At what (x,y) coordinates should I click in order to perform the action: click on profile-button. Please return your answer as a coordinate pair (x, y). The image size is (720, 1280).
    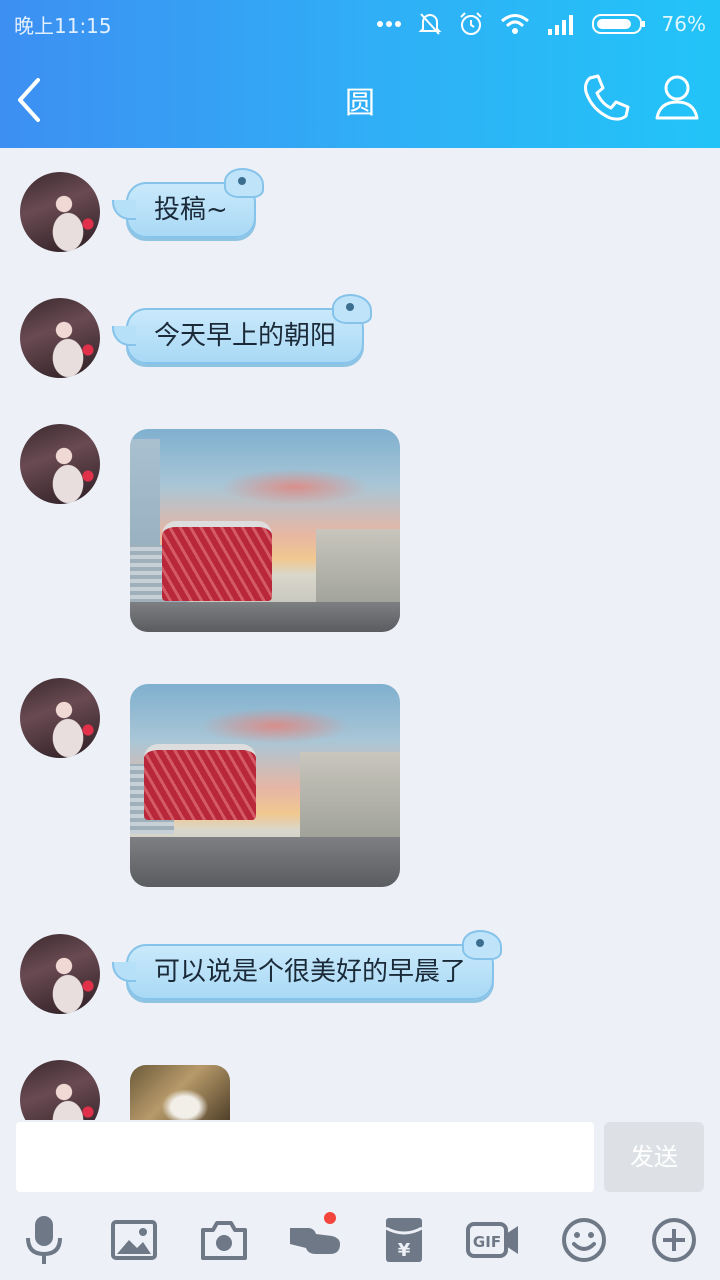
    Looking at the image, I should click on (677, 97).